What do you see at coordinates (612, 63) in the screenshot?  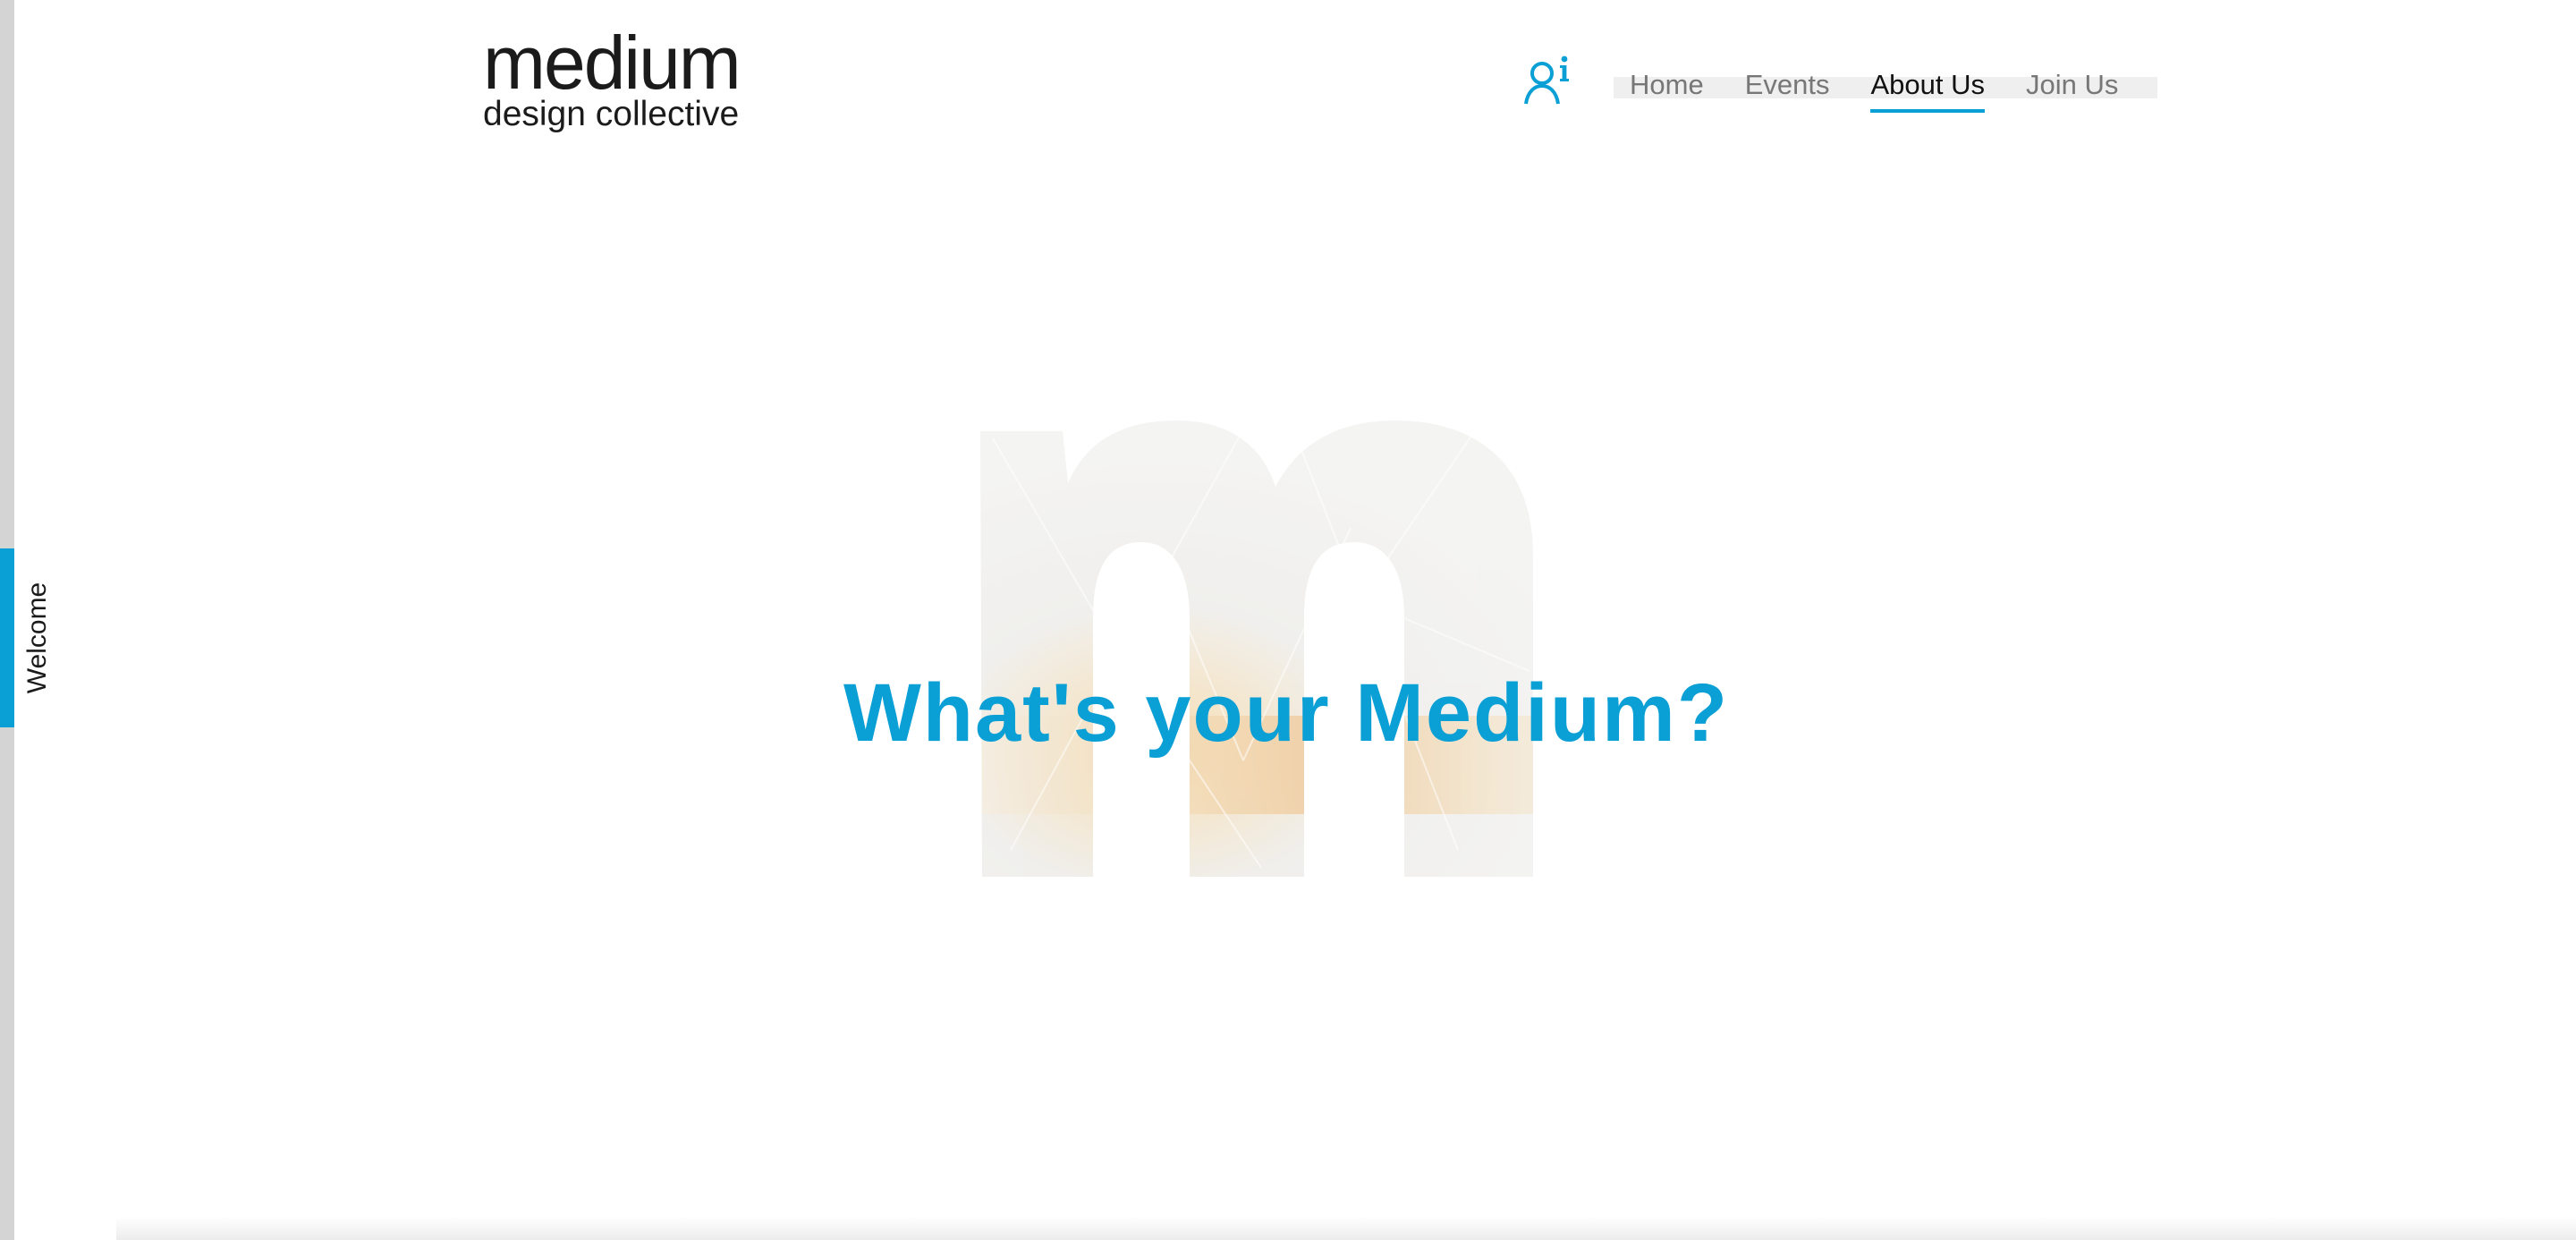 I see `logo-wordmark: medium` at bounding box center [612, 63].